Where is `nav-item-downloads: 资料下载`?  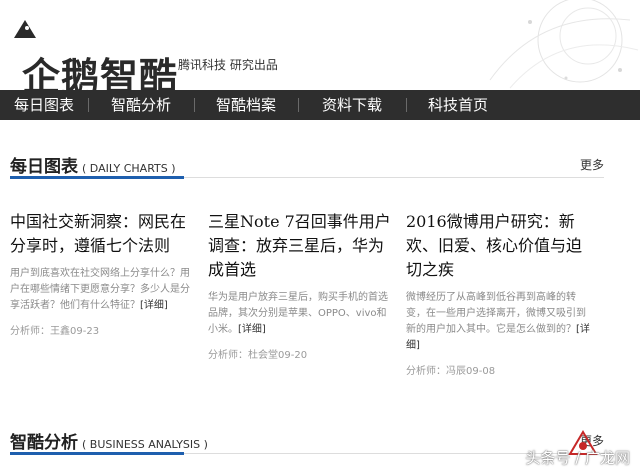
nav-item-downloads: 资料下载 is located at coordinates (352, 105).